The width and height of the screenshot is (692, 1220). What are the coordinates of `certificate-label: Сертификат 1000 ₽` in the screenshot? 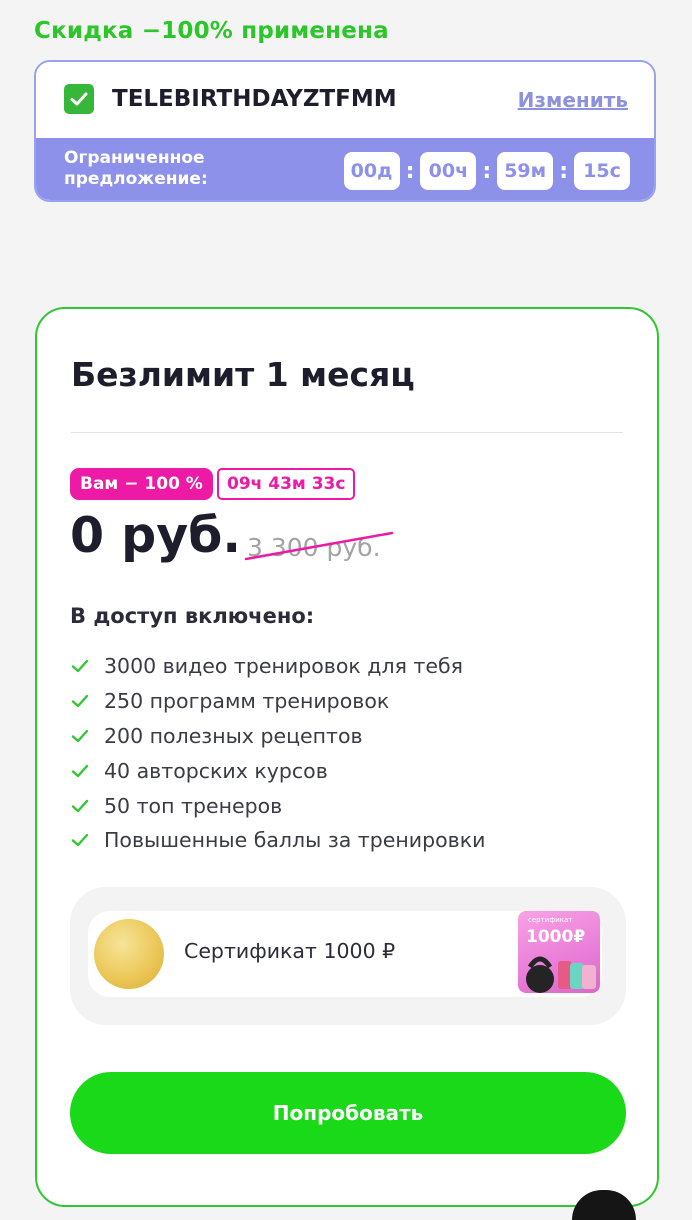 It's located at (290, 951).